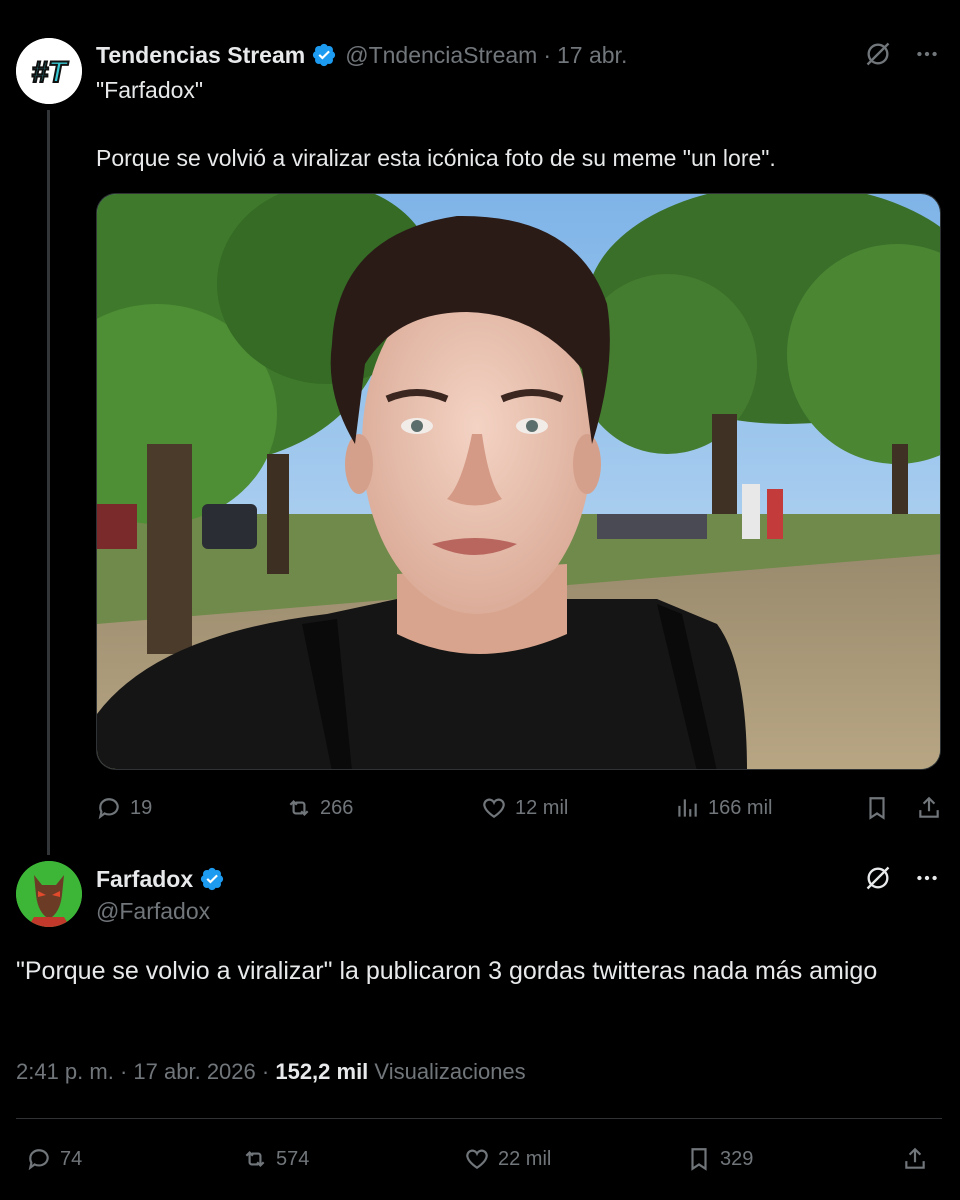  I want to click on reply-count: 74, so click(71, 1158).